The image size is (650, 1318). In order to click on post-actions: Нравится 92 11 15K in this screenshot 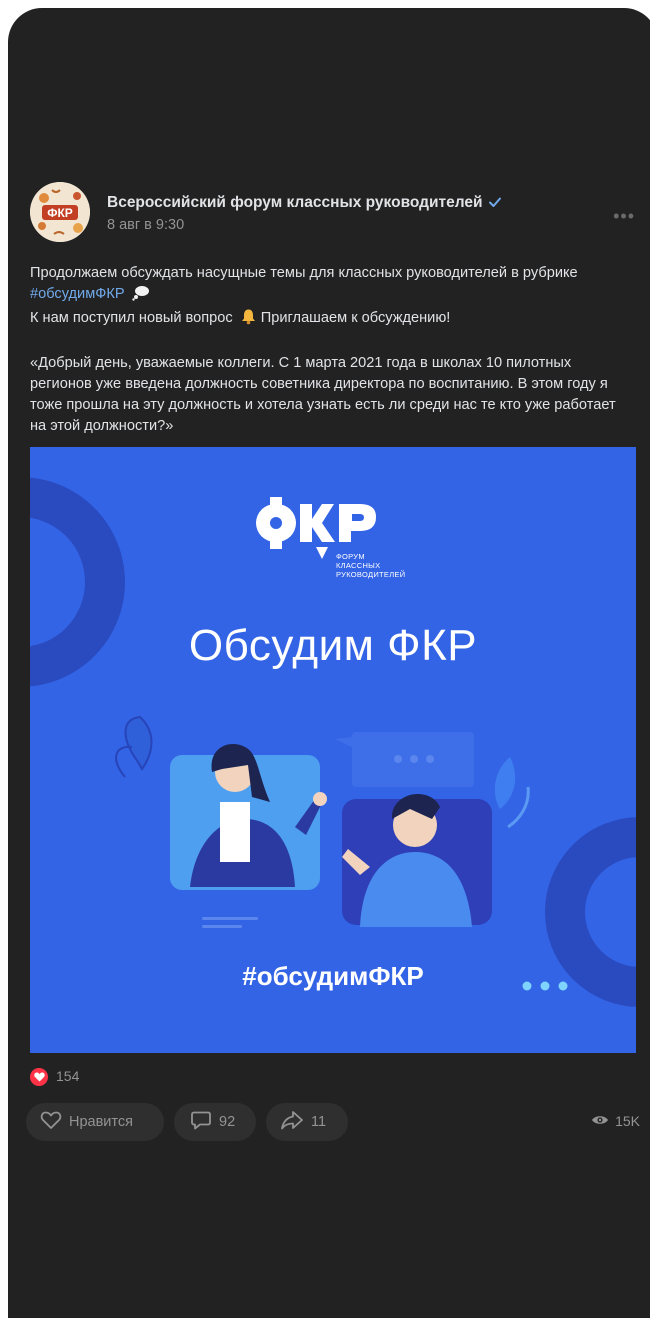, I will do `click(333, 1123)`.